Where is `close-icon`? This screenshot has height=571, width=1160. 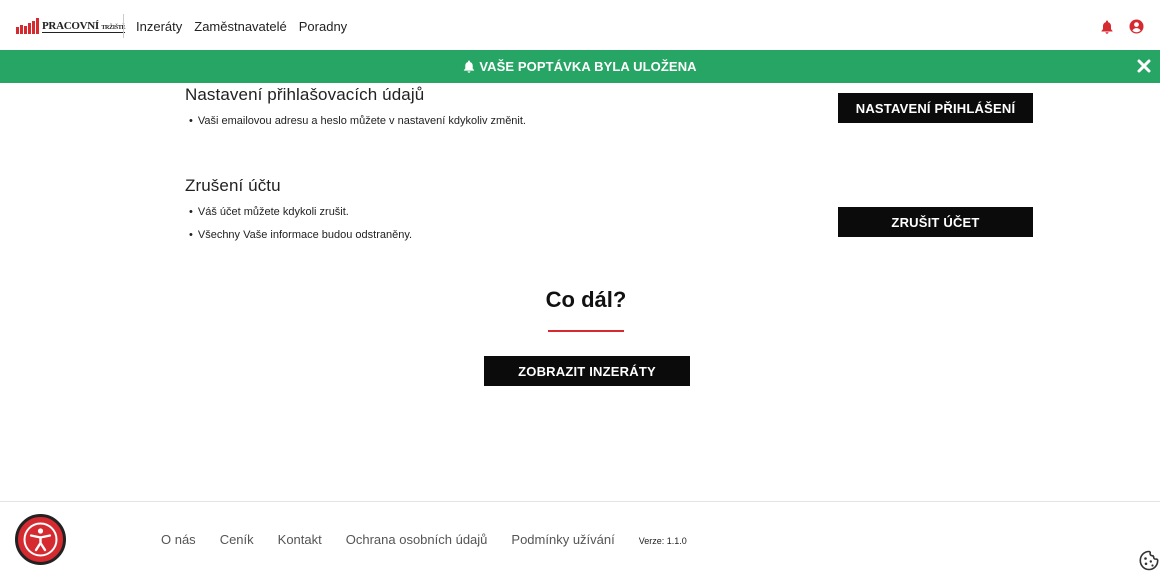
close-icon is located at coordinates (1144, 66).